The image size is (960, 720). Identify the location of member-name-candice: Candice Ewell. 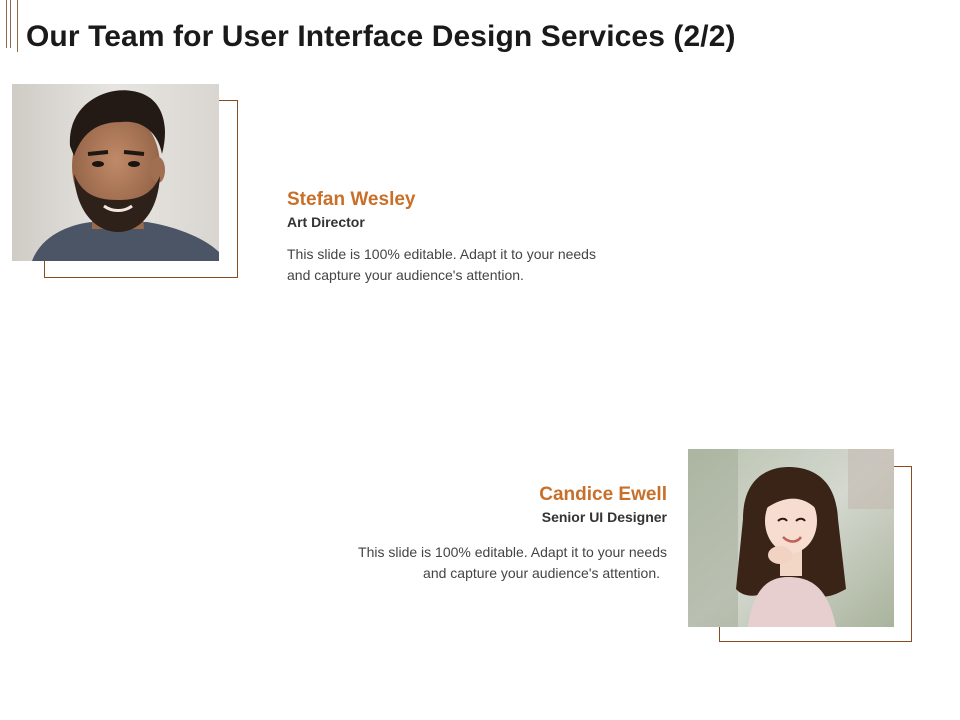
(603, 494).